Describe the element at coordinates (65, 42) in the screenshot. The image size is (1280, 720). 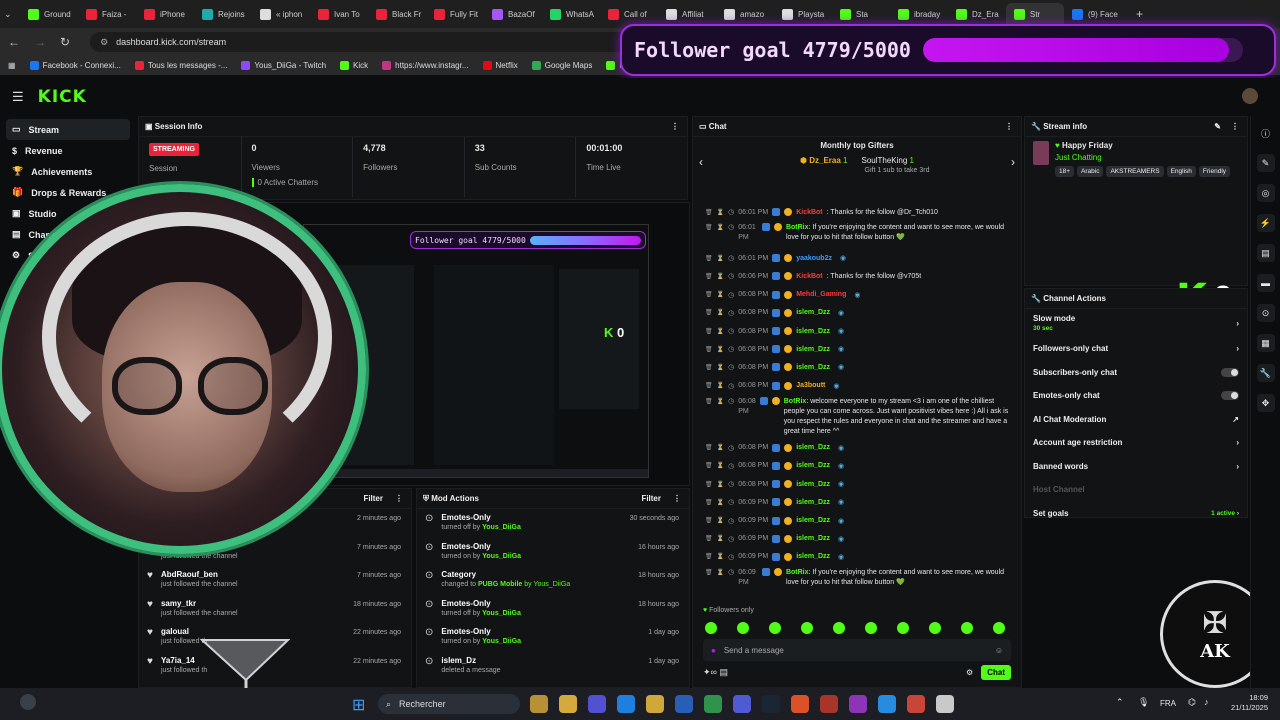
I see `reload-icon: ↻` at that location.